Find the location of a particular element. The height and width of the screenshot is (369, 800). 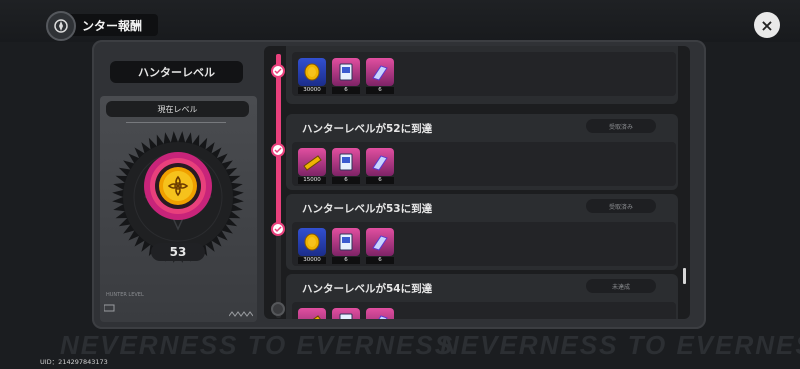

reward-item: 15000 is located at coordinates (312, 166).